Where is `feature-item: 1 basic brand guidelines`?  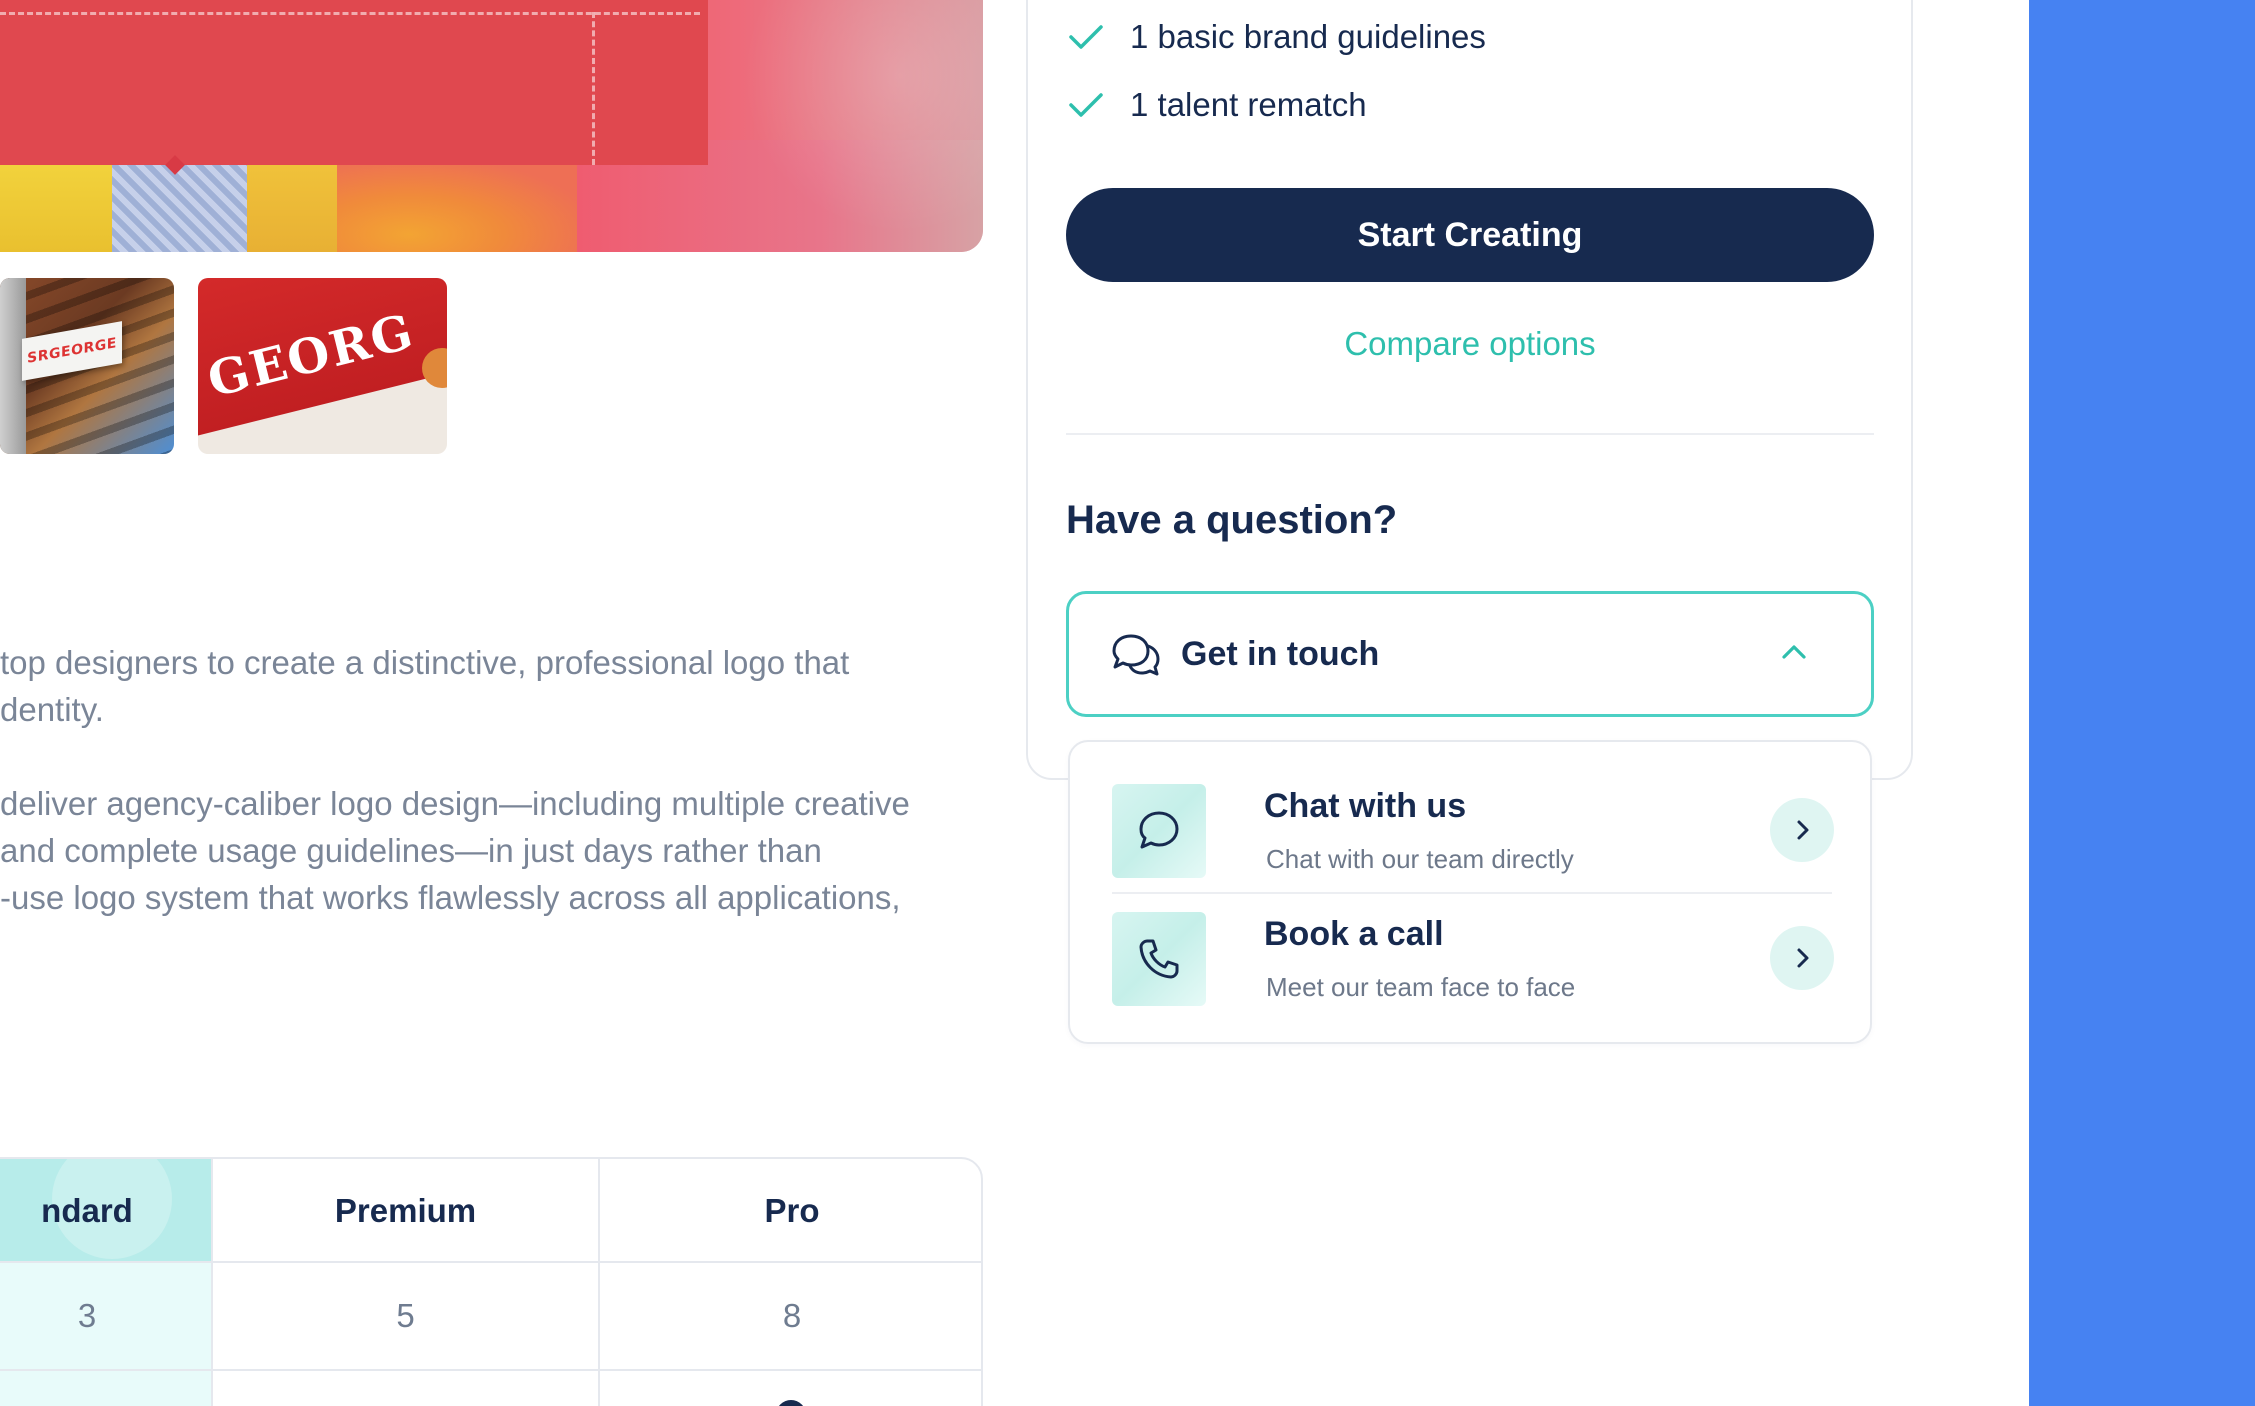
feature-item: 1 basic brand guidelines is located at coordinates (1277, 37).